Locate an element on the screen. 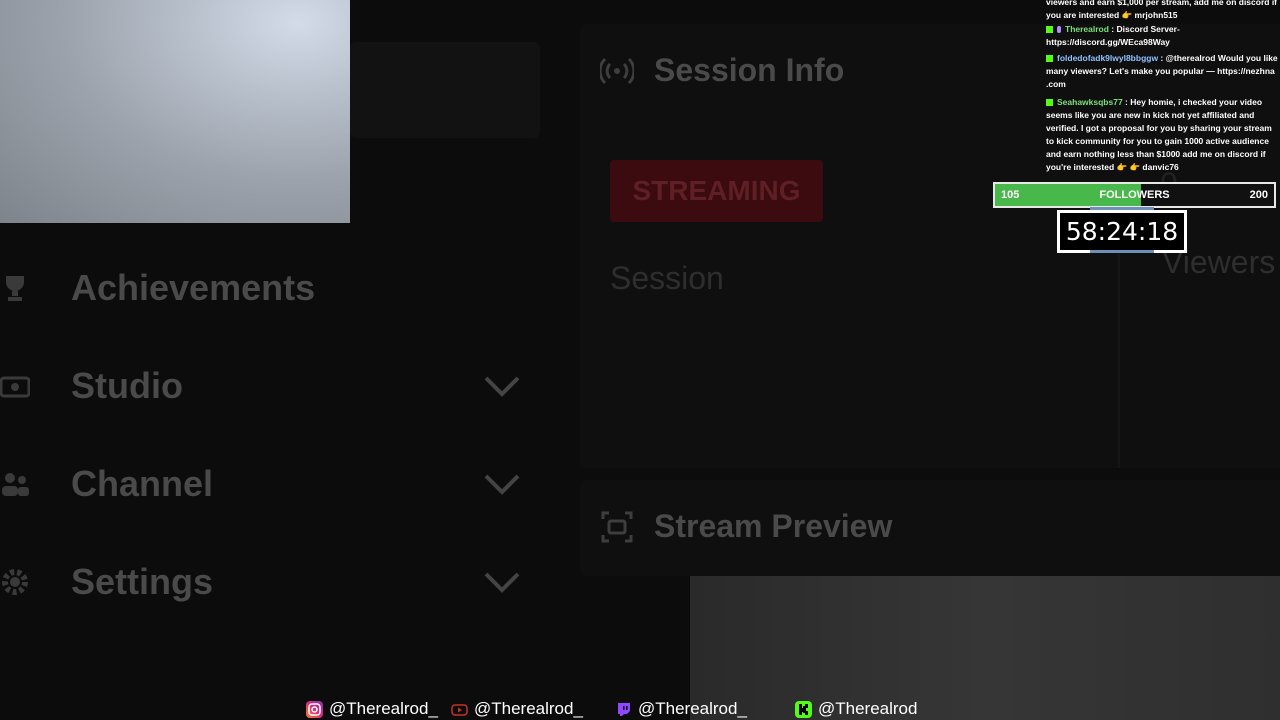 Image resolution: width=1280 pixels, height=720 pixels. broadcast-icon is located at coordinates (617, 70).